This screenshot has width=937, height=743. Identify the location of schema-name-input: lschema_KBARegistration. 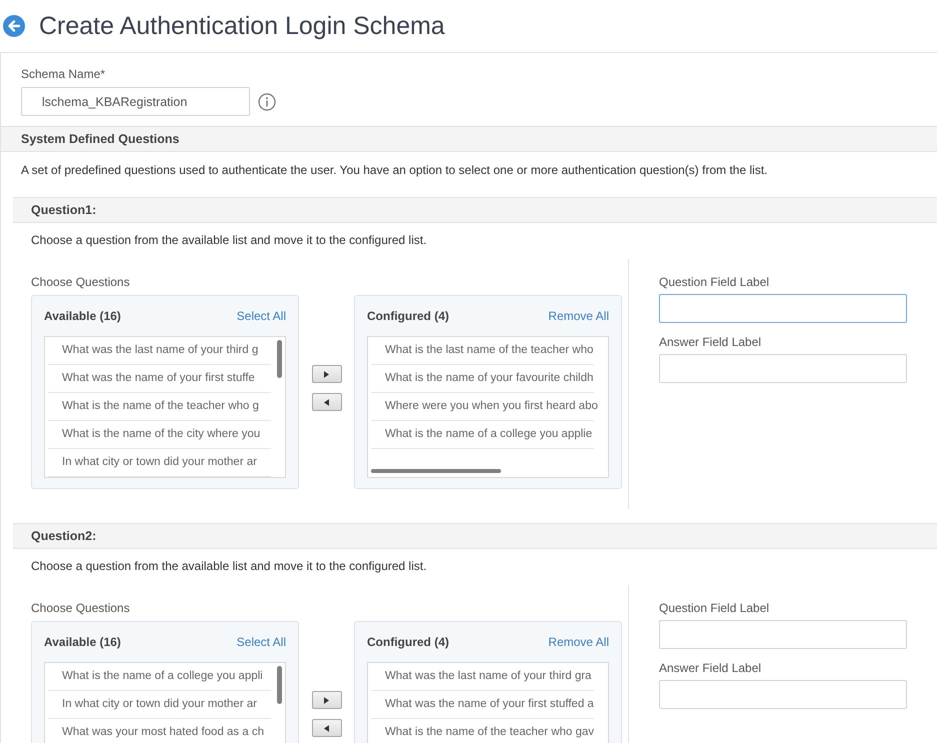
(135, 101).